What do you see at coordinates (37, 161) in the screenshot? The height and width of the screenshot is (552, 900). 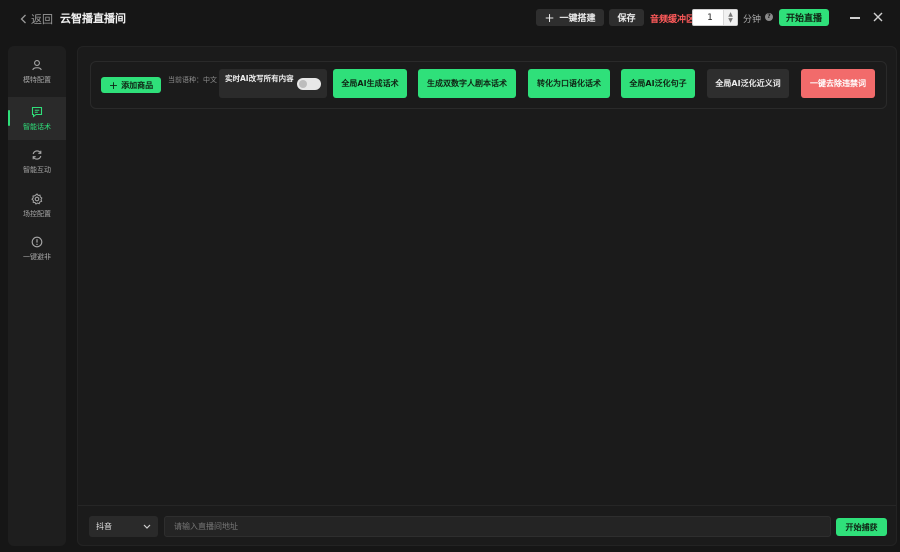 I see `sidebar-item-smart-interaction: 智能互动` at bounding box center [37, 161].